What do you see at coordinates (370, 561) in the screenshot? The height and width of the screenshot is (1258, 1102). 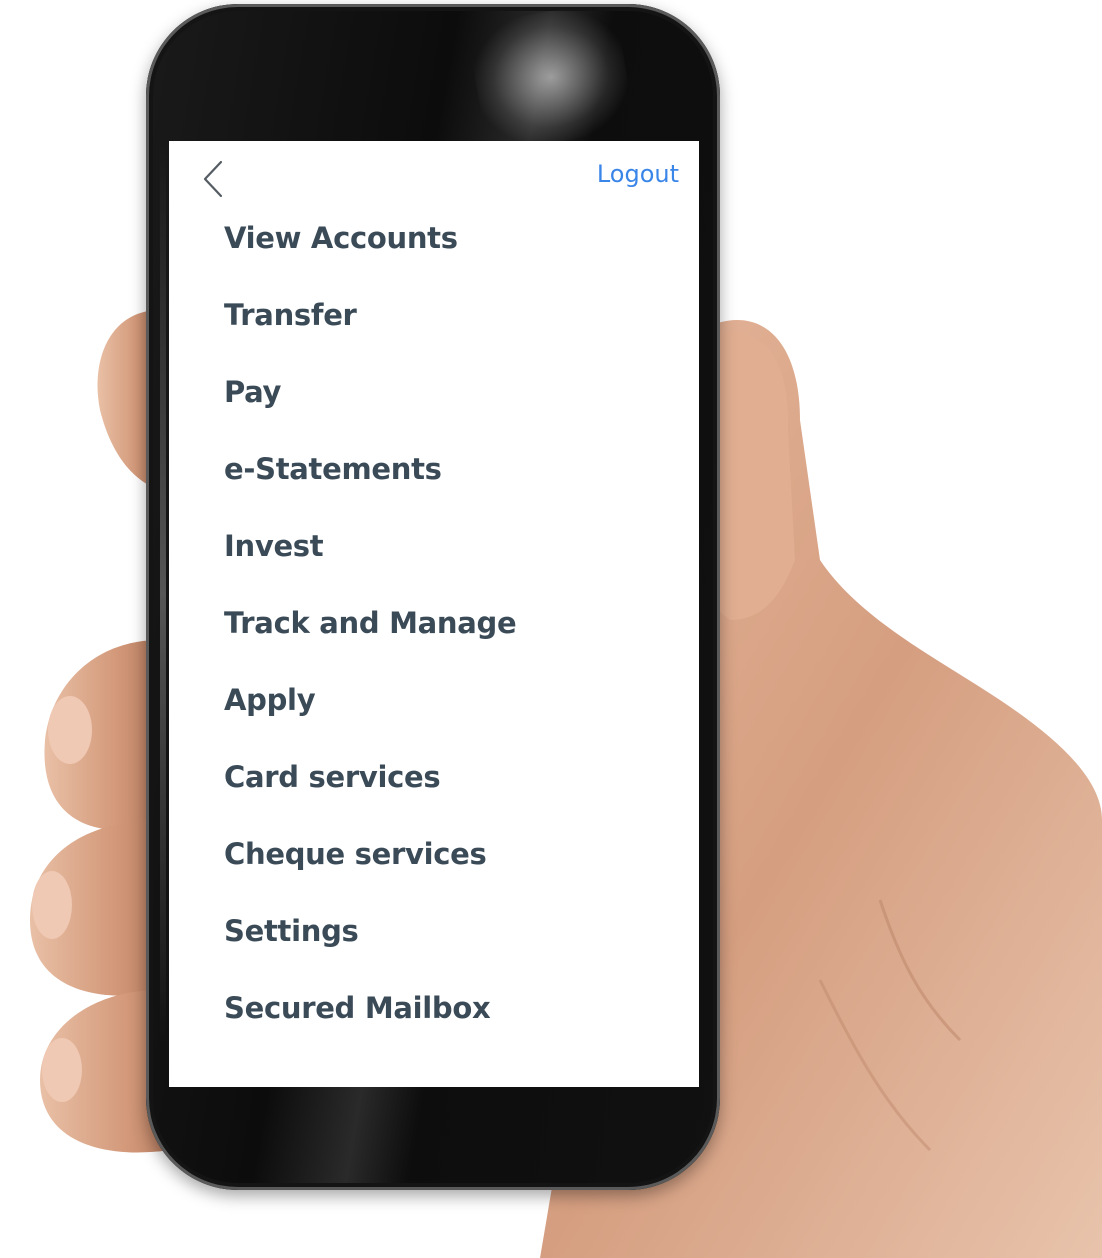 I see `menu-item-invest: Invest` at bounding box center [370, 561].